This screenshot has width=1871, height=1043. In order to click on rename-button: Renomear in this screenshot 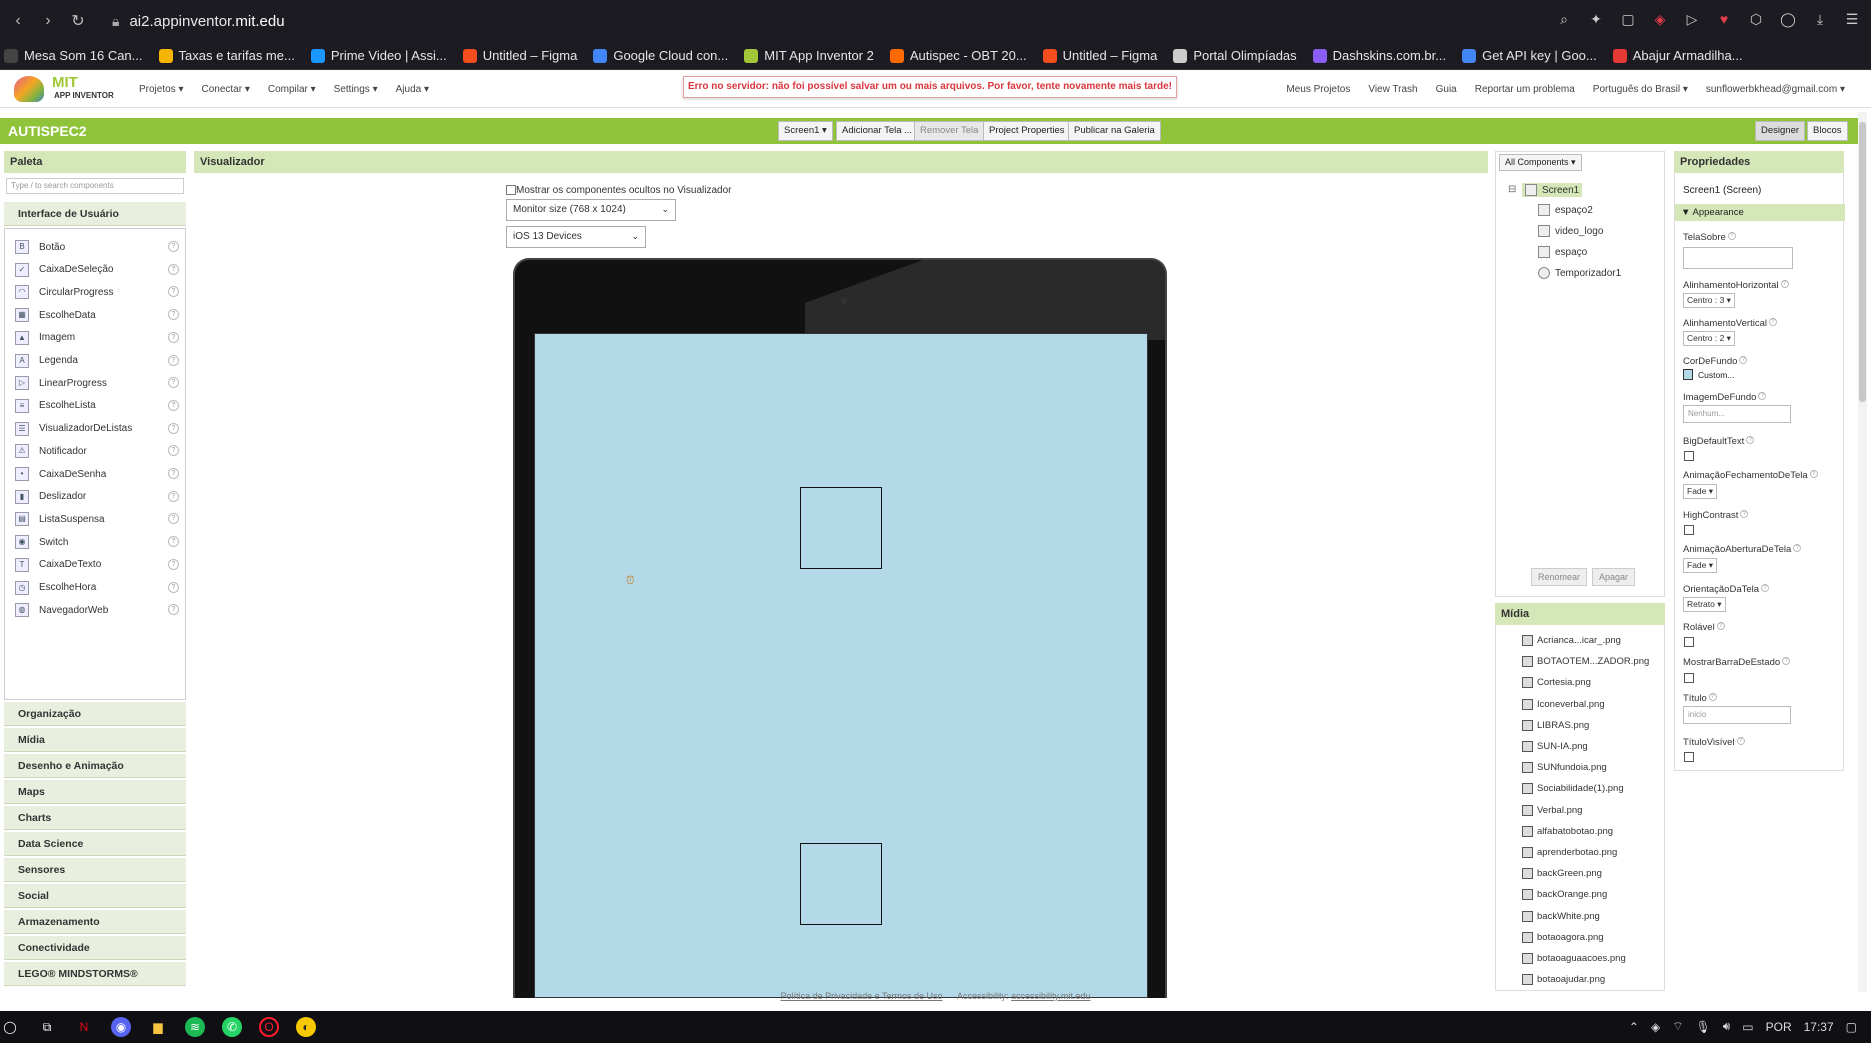, I will do `click(1559, 577)`.